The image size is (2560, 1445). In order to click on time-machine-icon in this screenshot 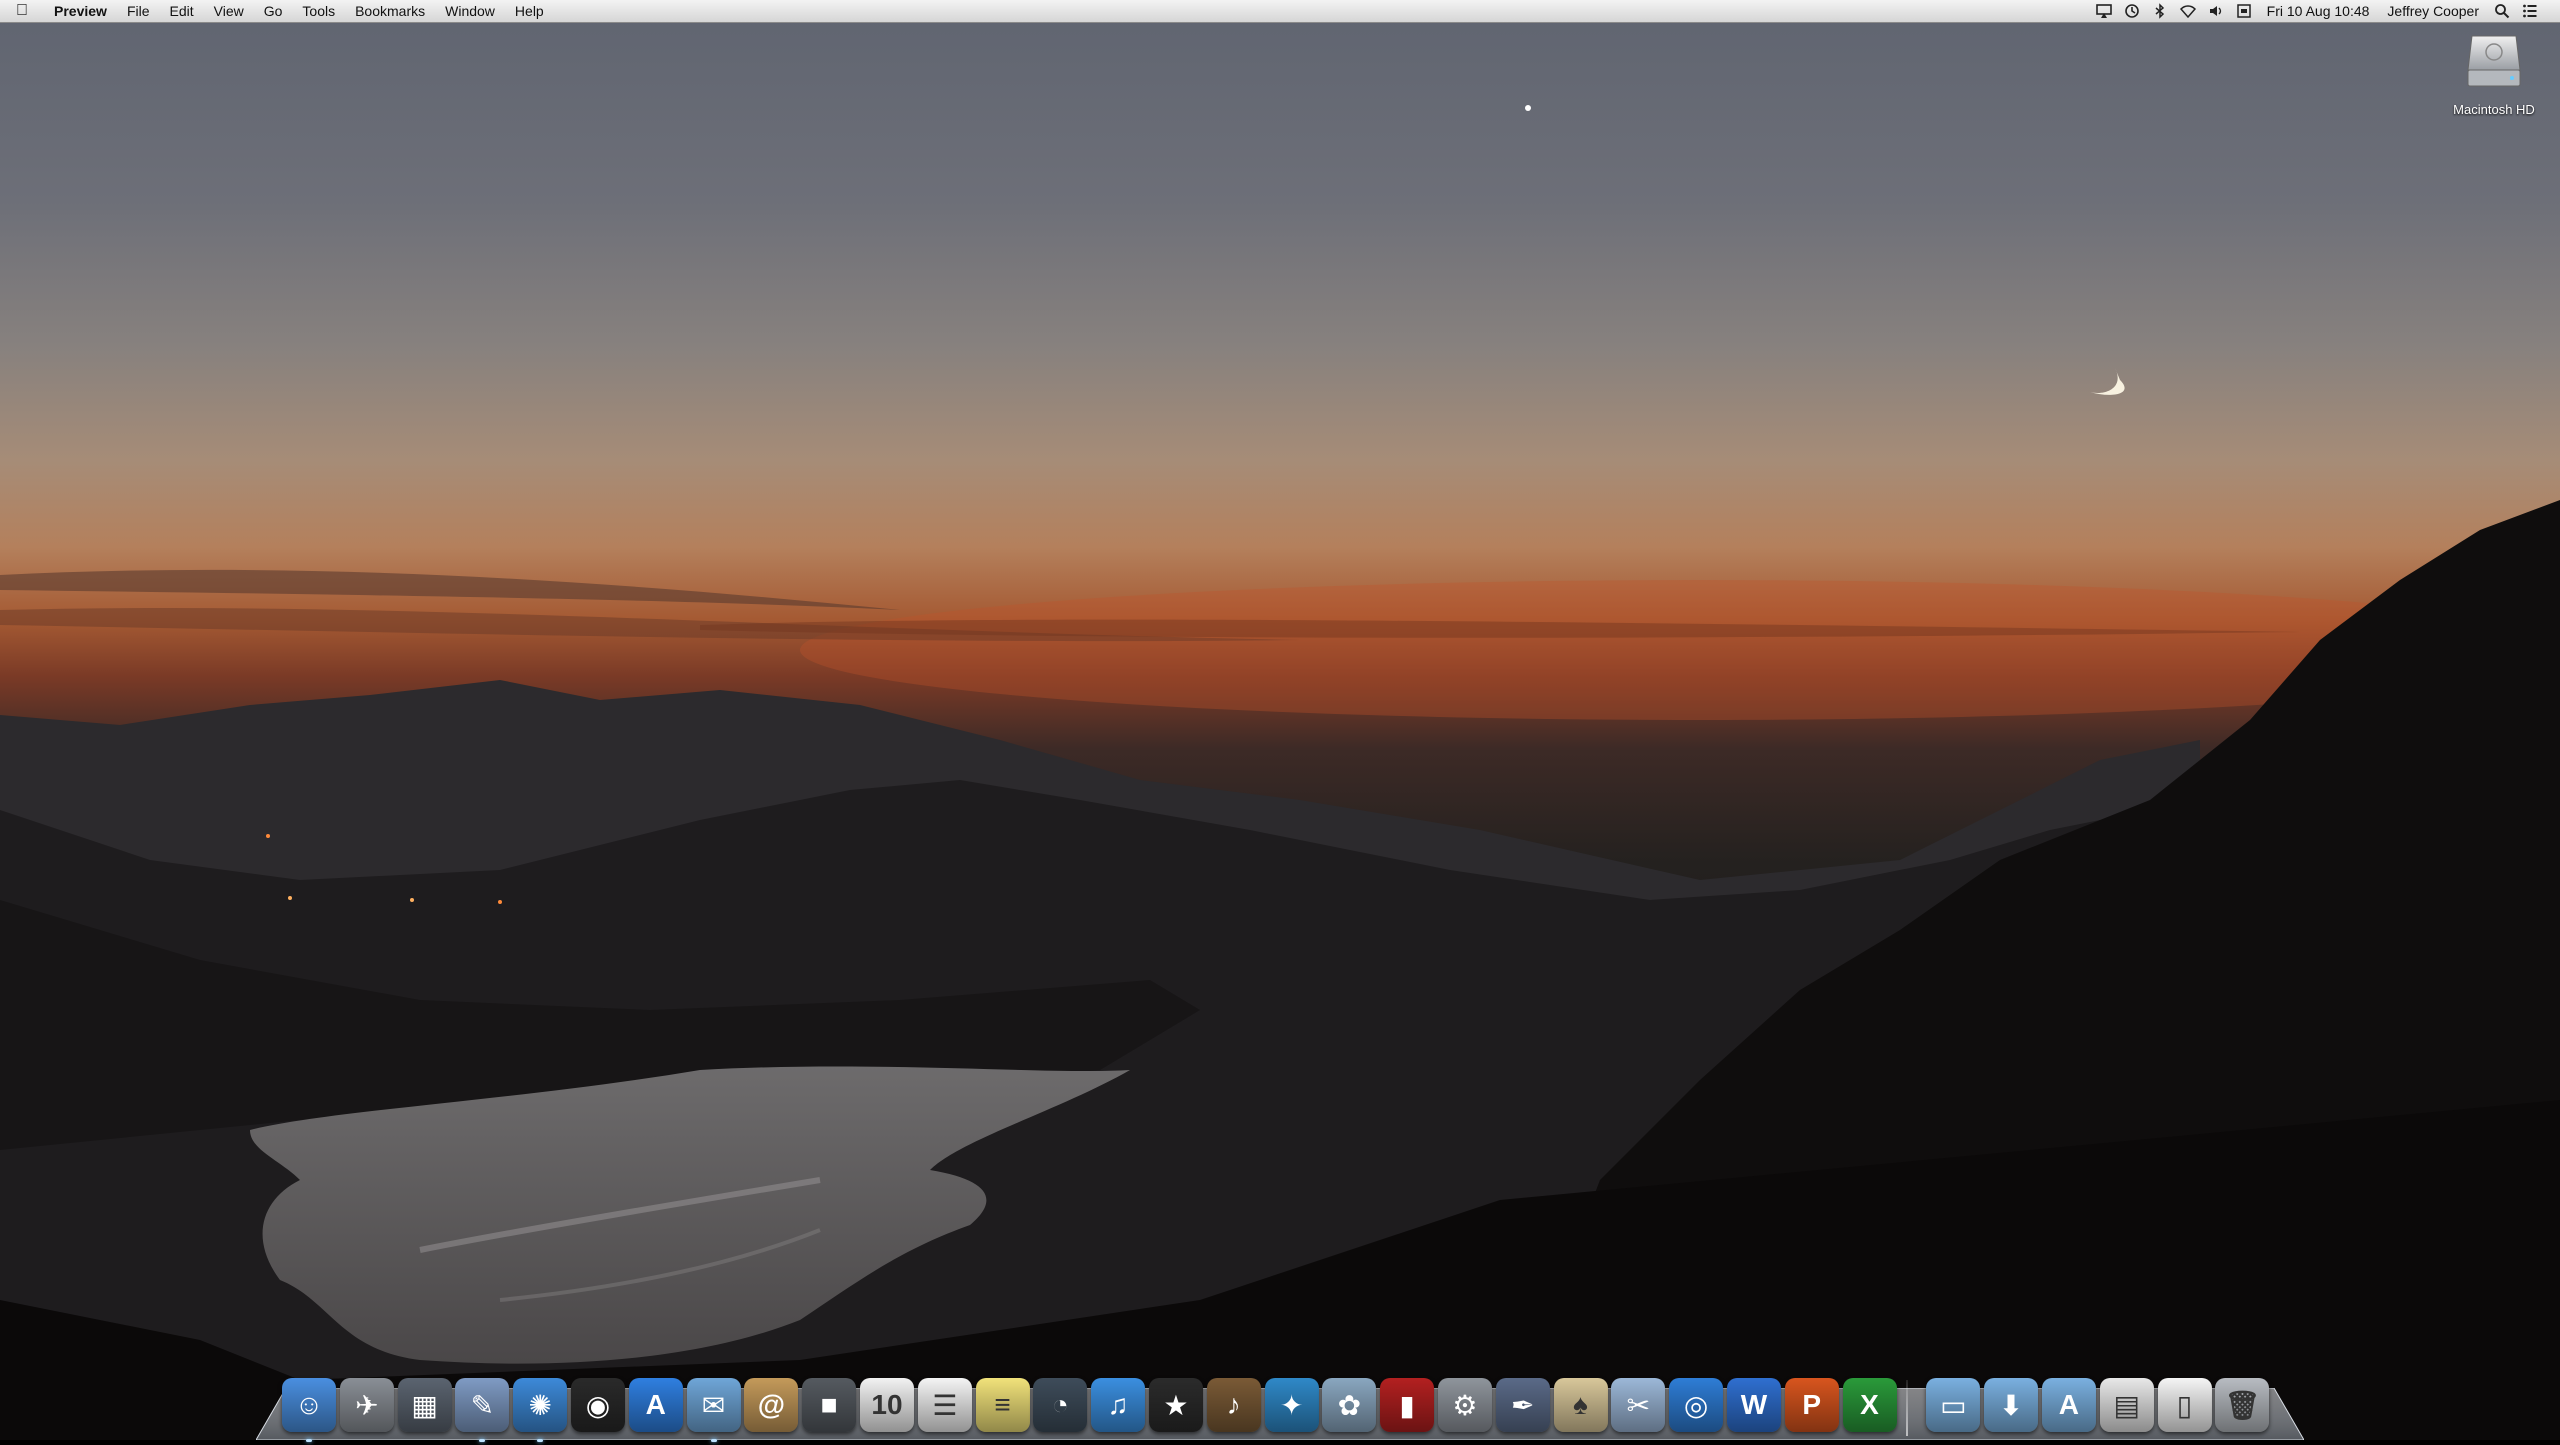, I will do `click(2132, 11)`.